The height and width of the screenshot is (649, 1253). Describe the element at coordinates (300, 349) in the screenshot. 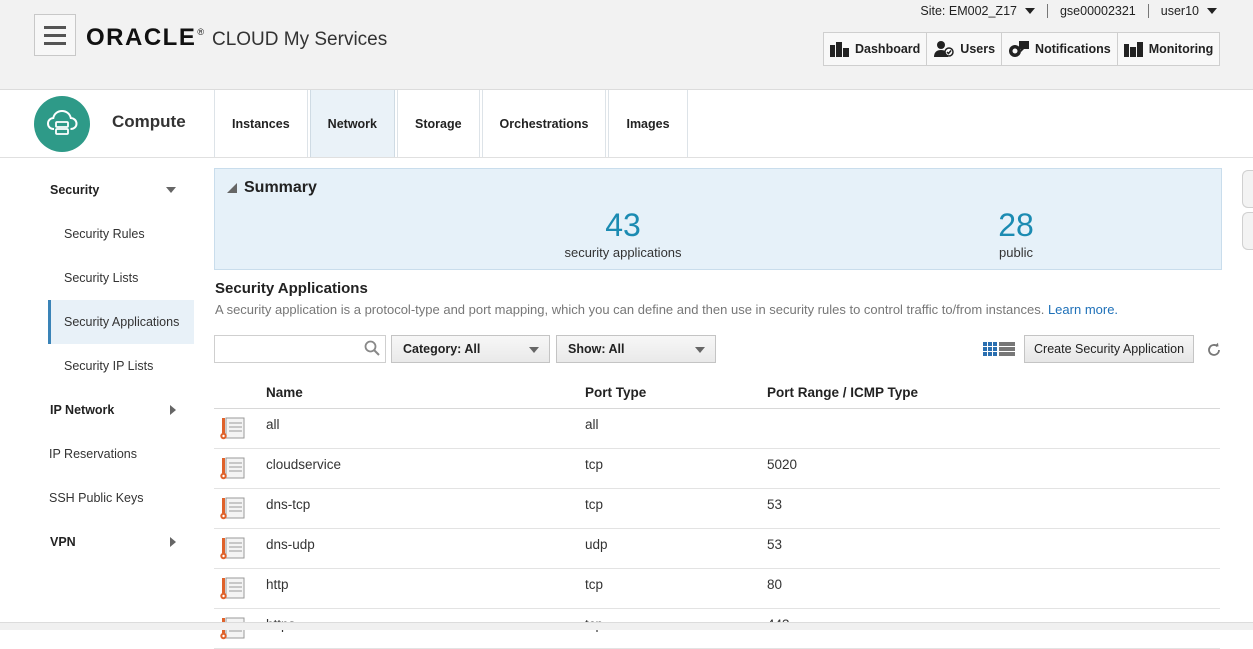

I see `search-input` at that location.